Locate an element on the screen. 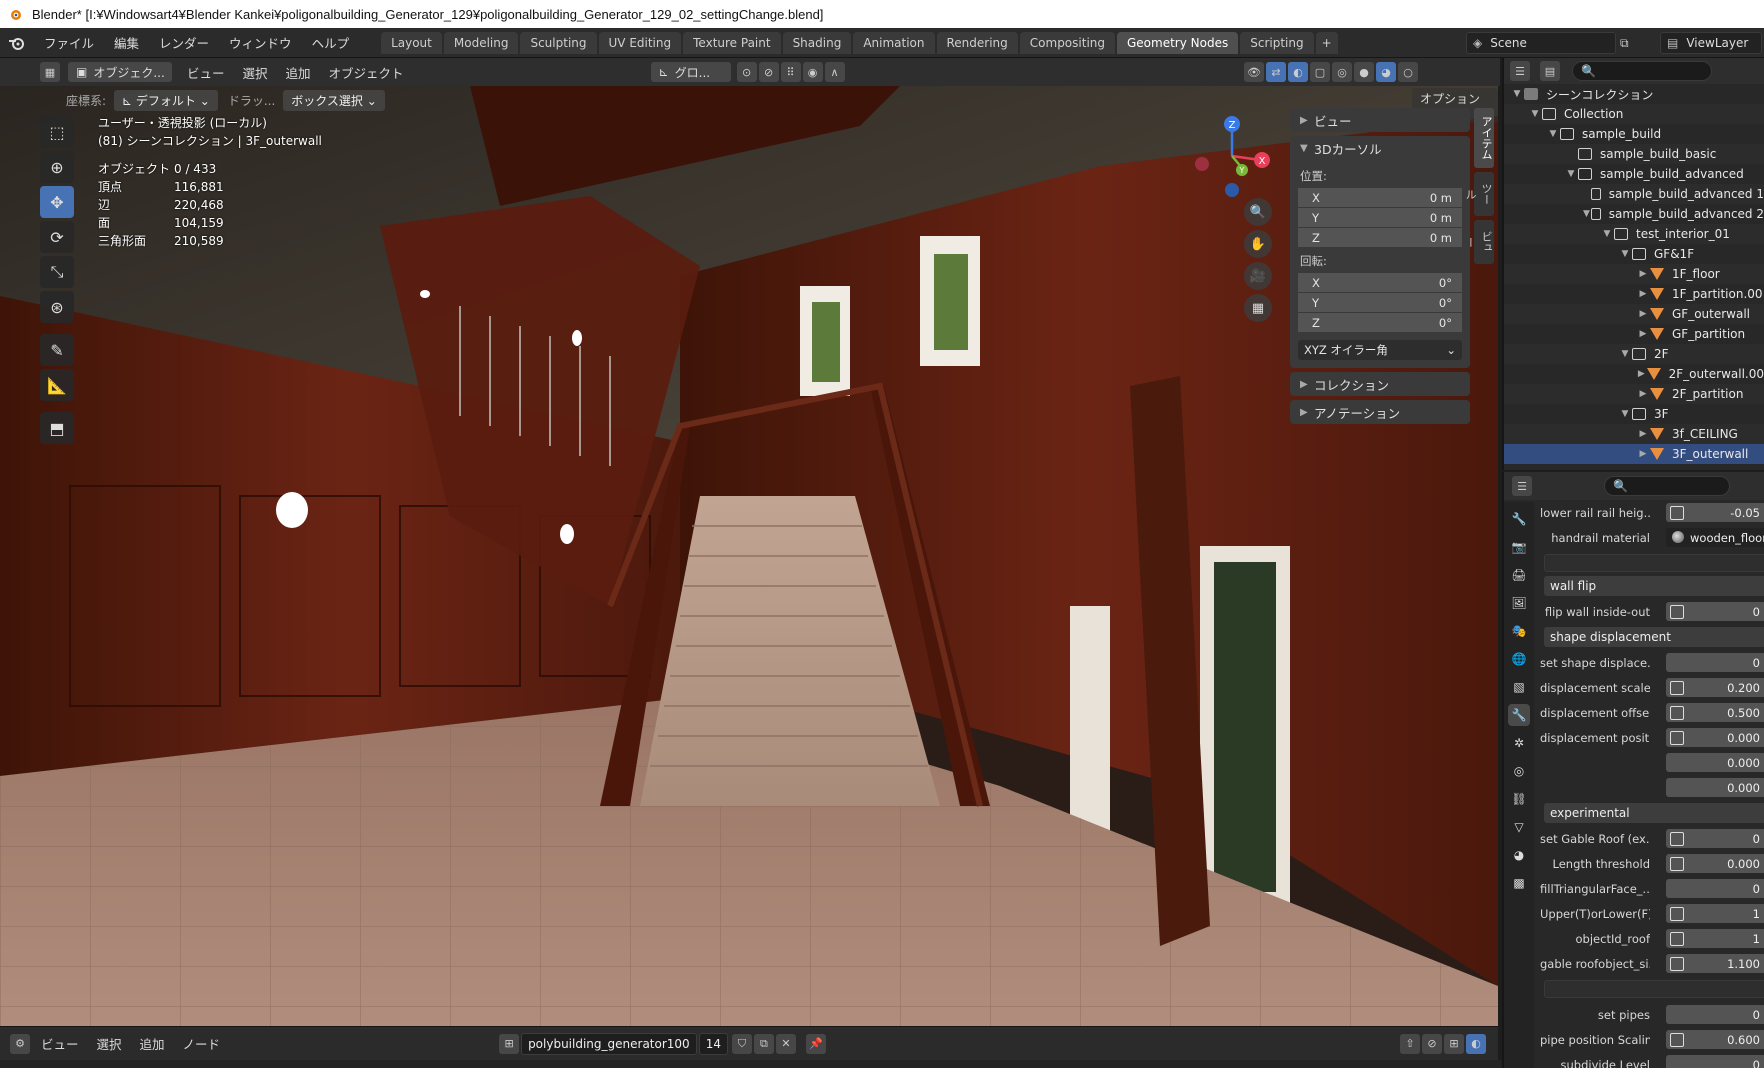  outliner-item: ▼ シーンコレクション is located at coordinates (1634, 94).